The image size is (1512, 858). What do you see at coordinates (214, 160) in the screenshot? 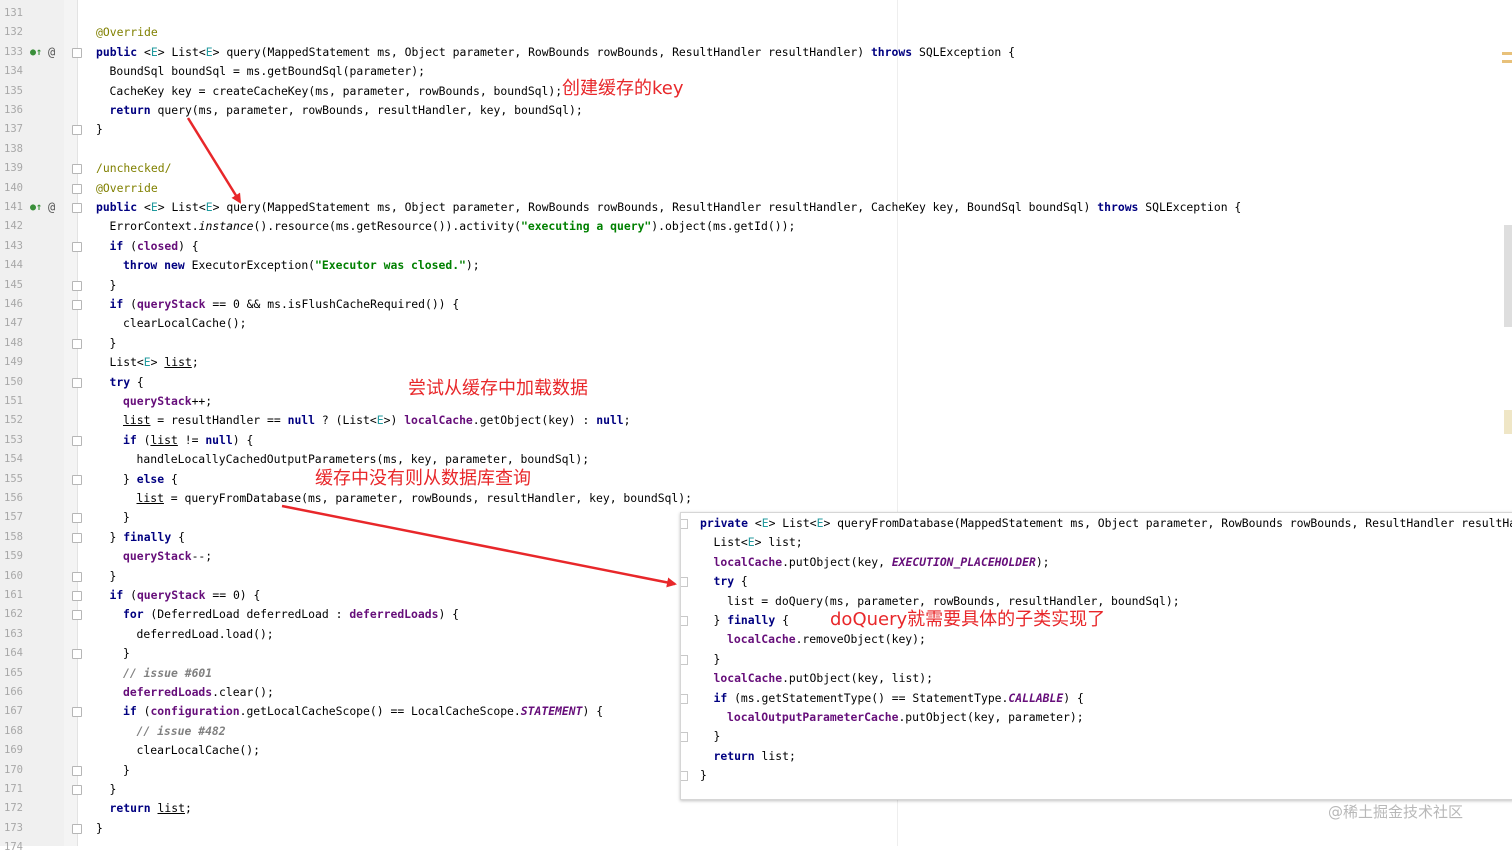
I see `arrow-to-query` at bounding box center [214, 160].